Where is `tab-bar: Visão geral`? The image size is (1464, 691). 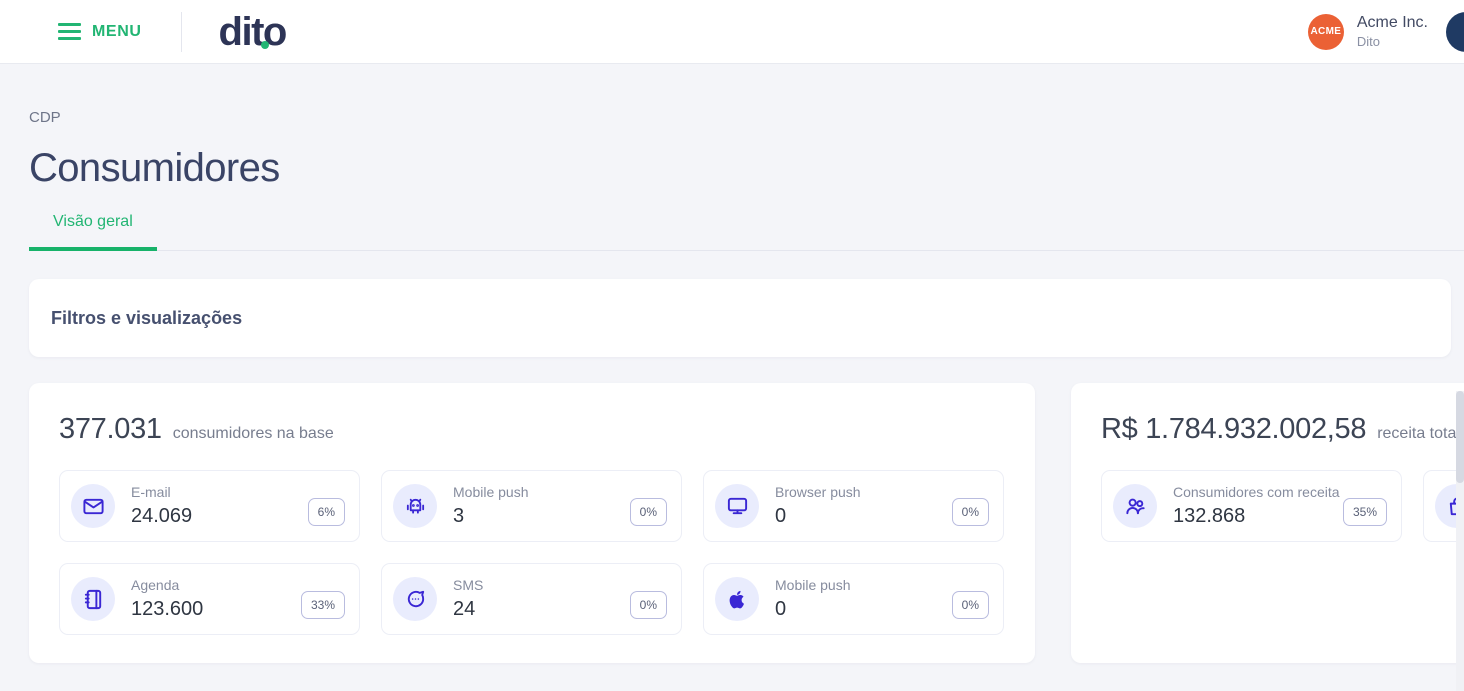 tab-bar: Visão geral is located at coordinates (746, 232).